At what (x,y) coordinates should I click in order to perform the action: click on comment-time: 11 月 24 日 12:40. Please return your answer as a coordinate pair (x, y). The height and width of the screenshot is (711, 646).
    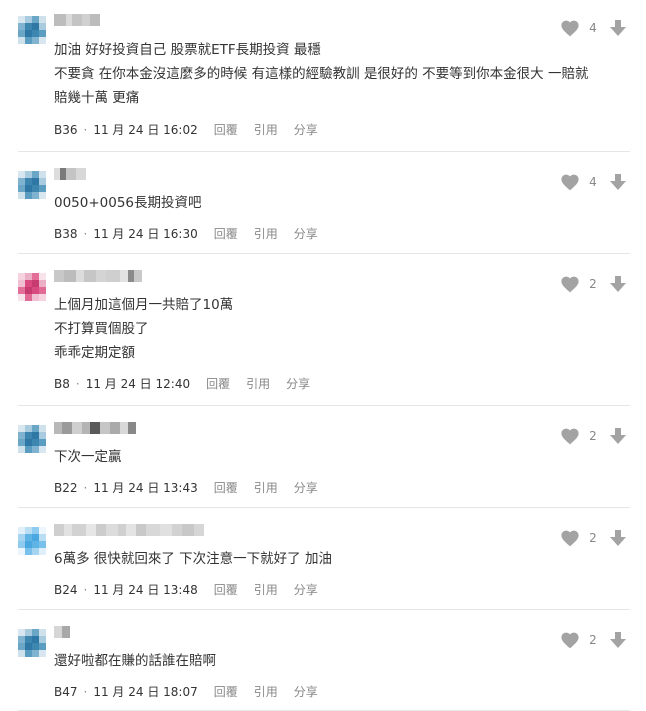
    Looking at the image, I should click on (138, 384).